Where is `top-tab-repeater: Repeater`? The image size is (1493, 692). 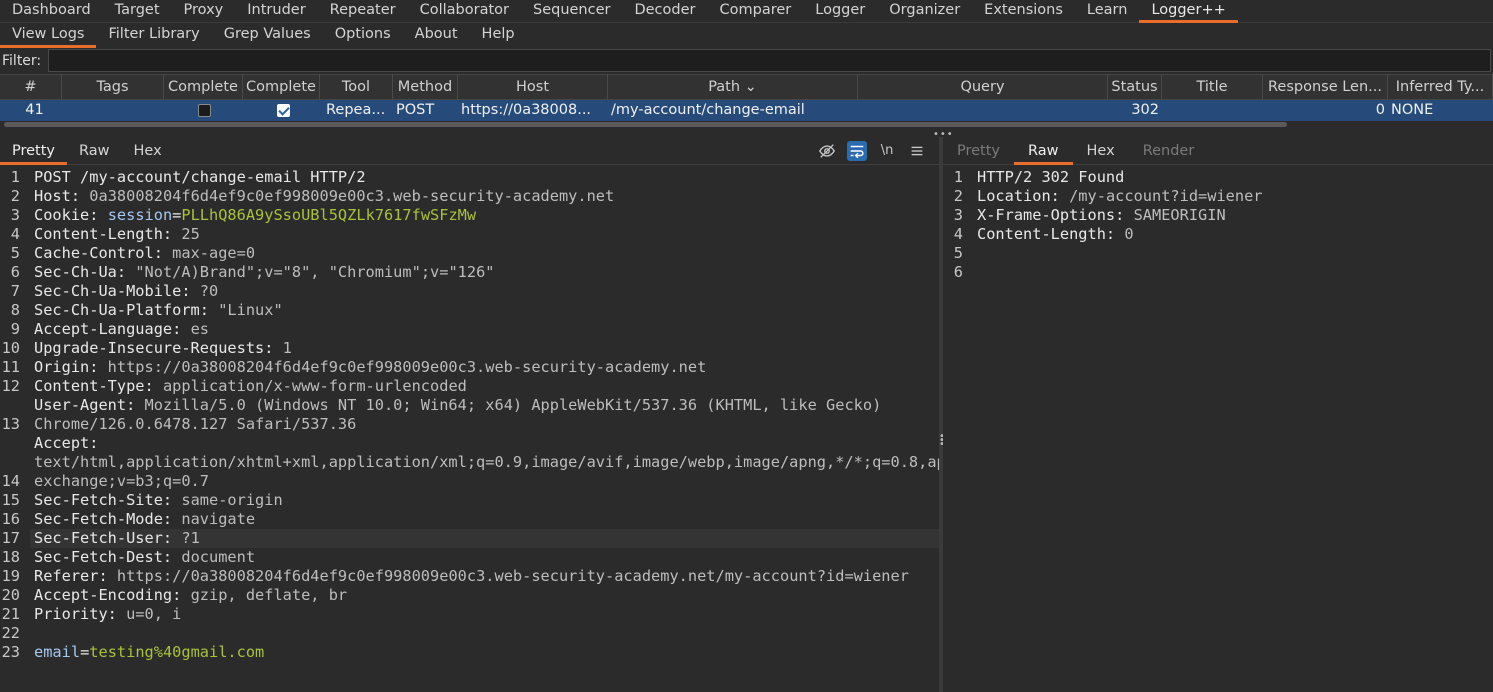
top-tab-repeater: Repeater is located at coordinates (363, 11).